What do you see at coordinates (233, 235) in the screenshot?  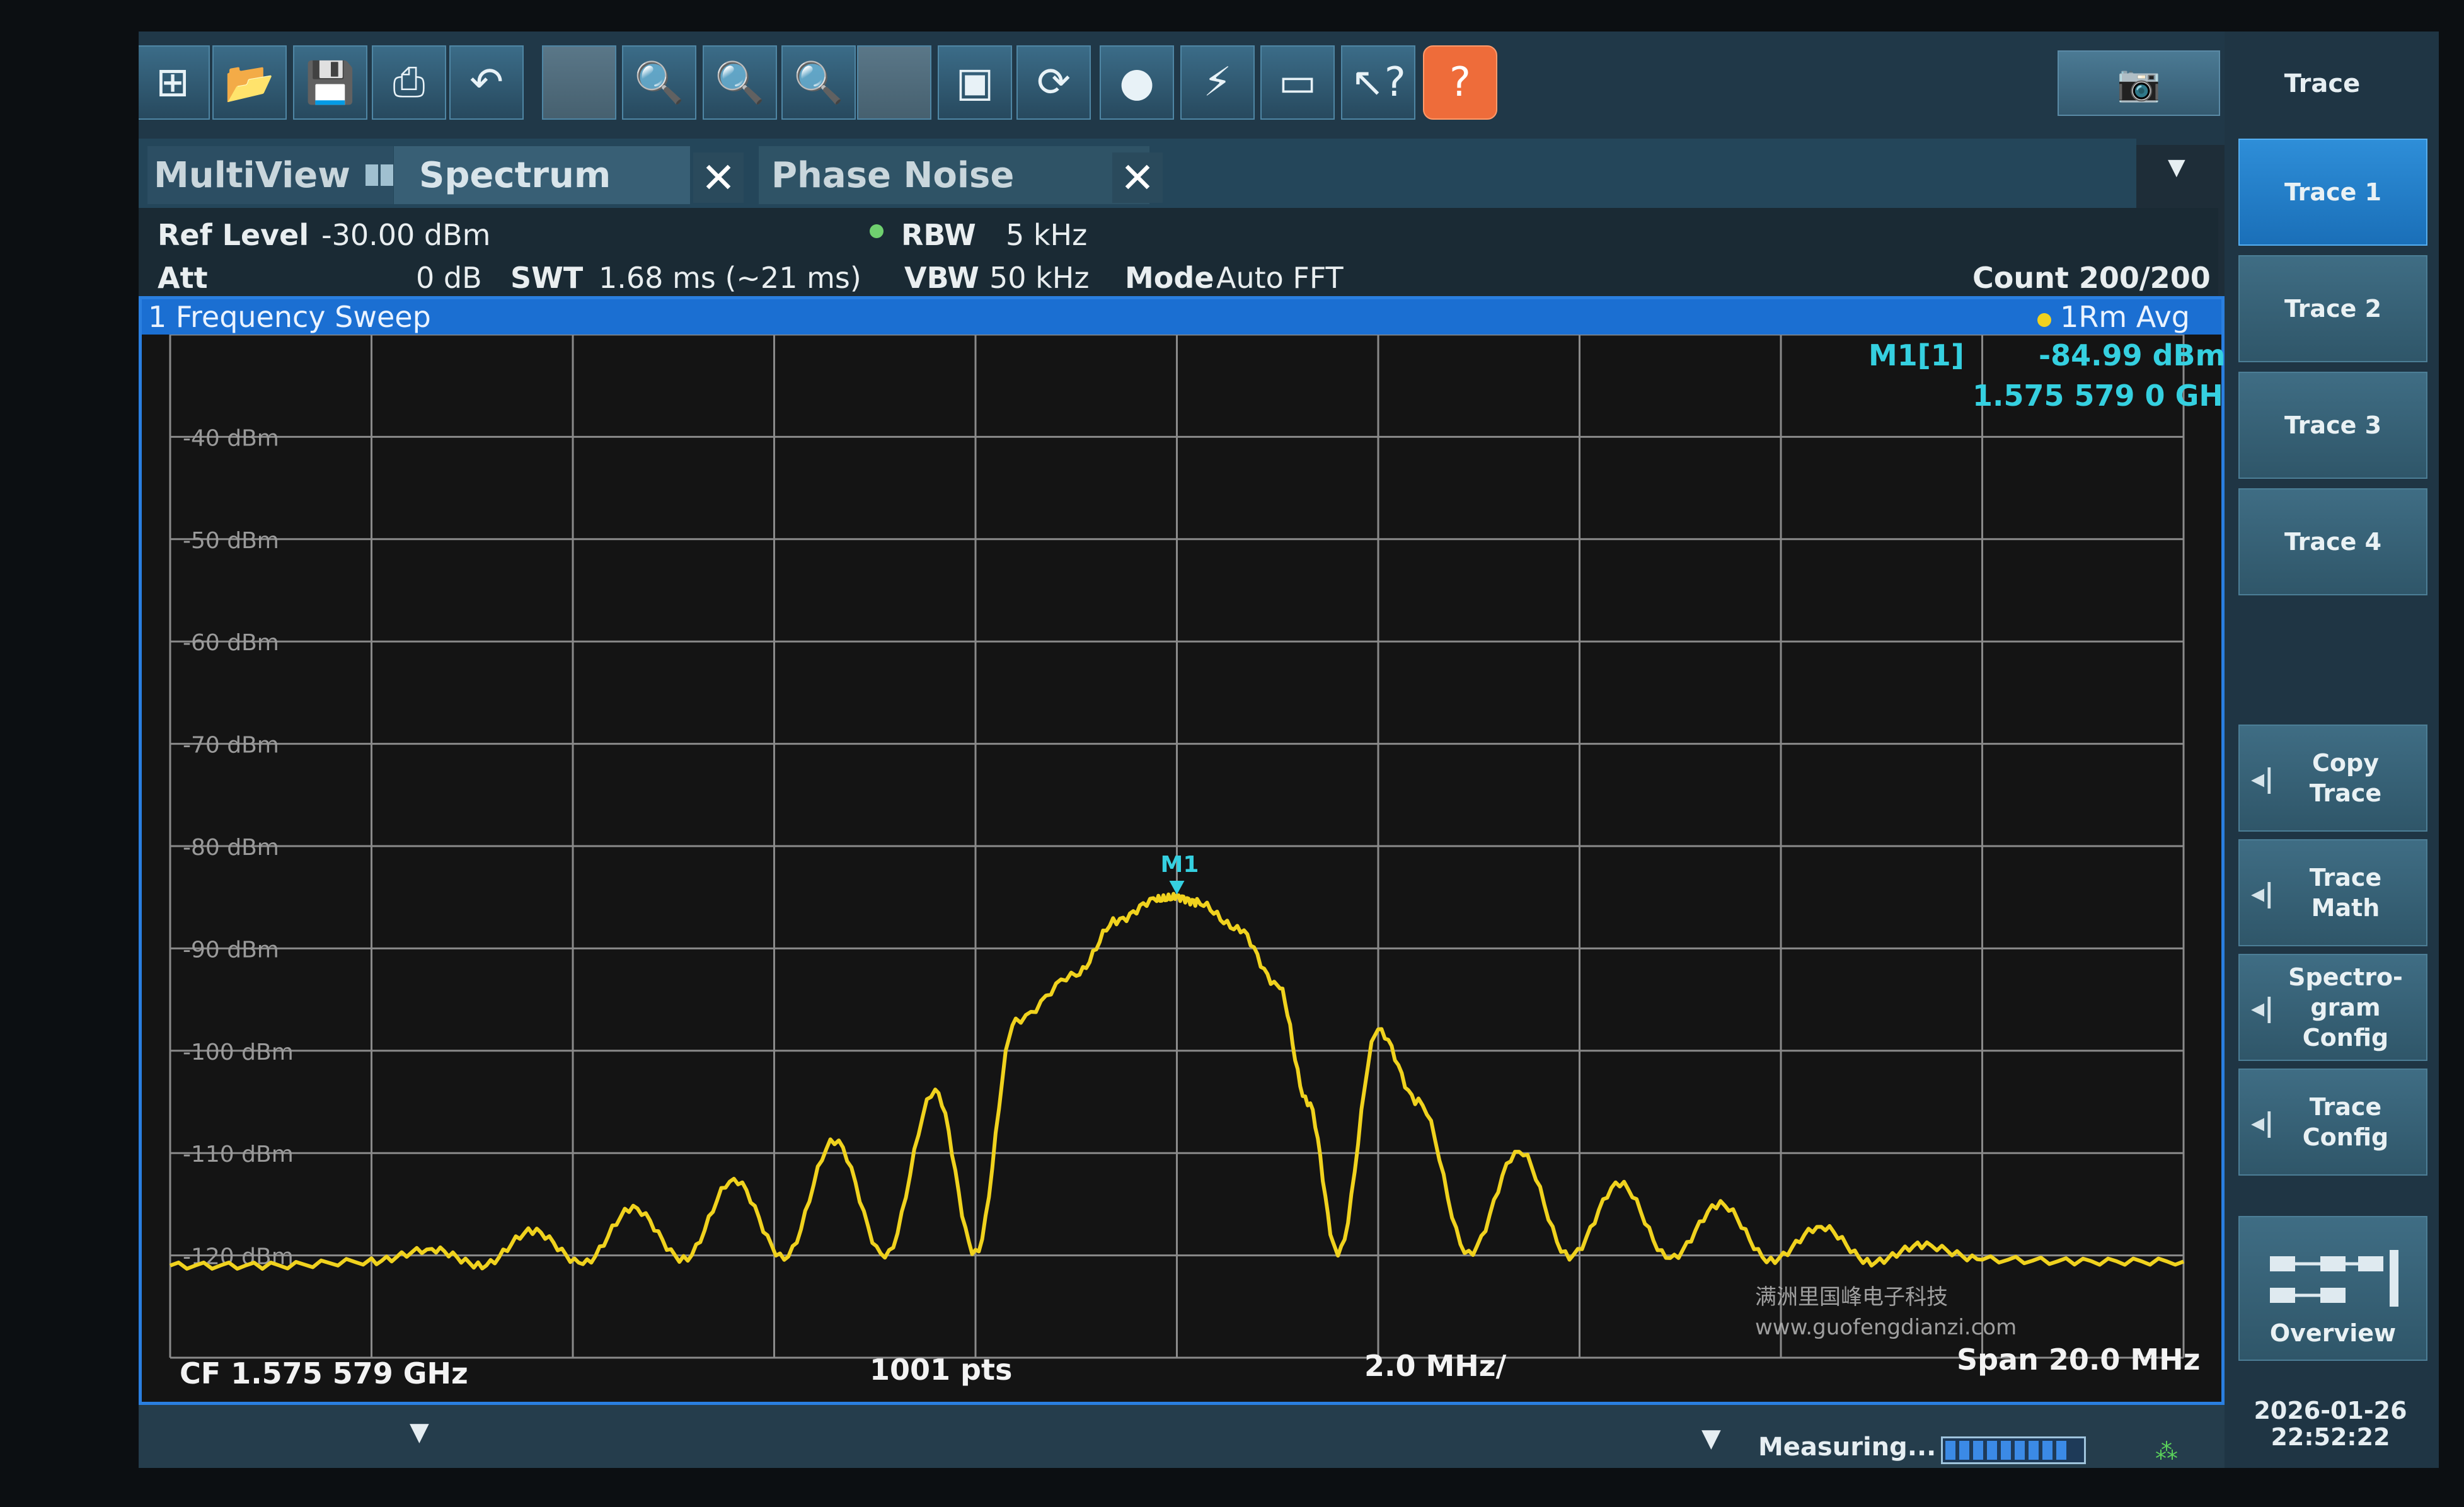 I see `ref-level-label: Ref Level` at bounding box center [233, 235].